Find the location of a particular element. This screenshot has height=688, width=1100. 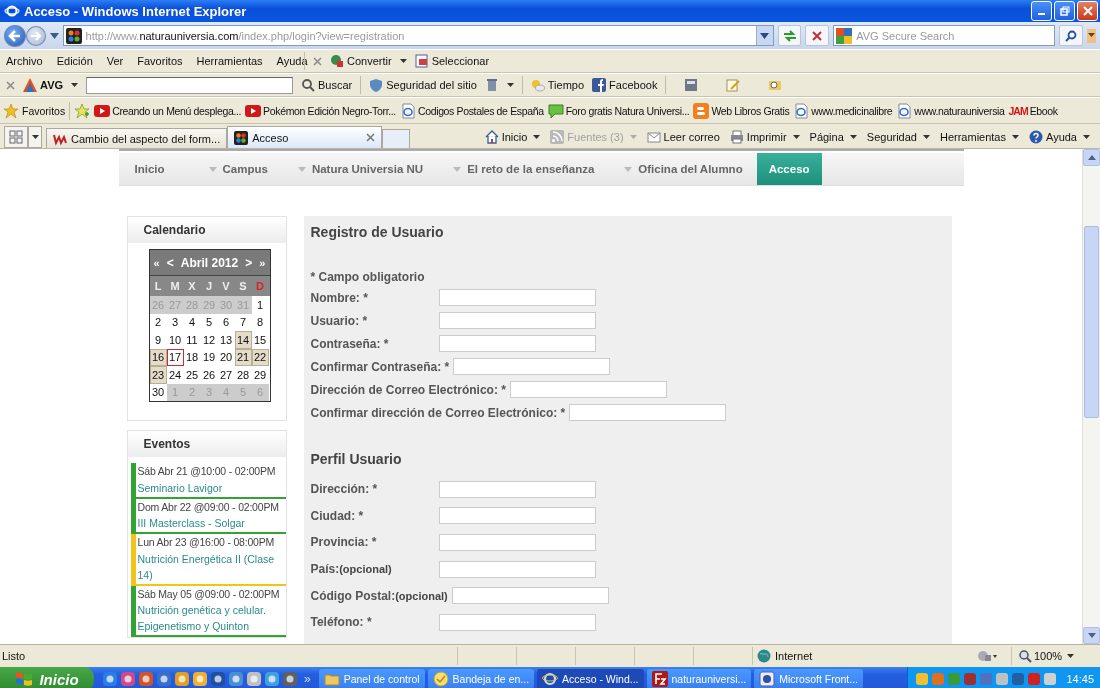

command-button: Leer correo is located at coordinates (683, 137).